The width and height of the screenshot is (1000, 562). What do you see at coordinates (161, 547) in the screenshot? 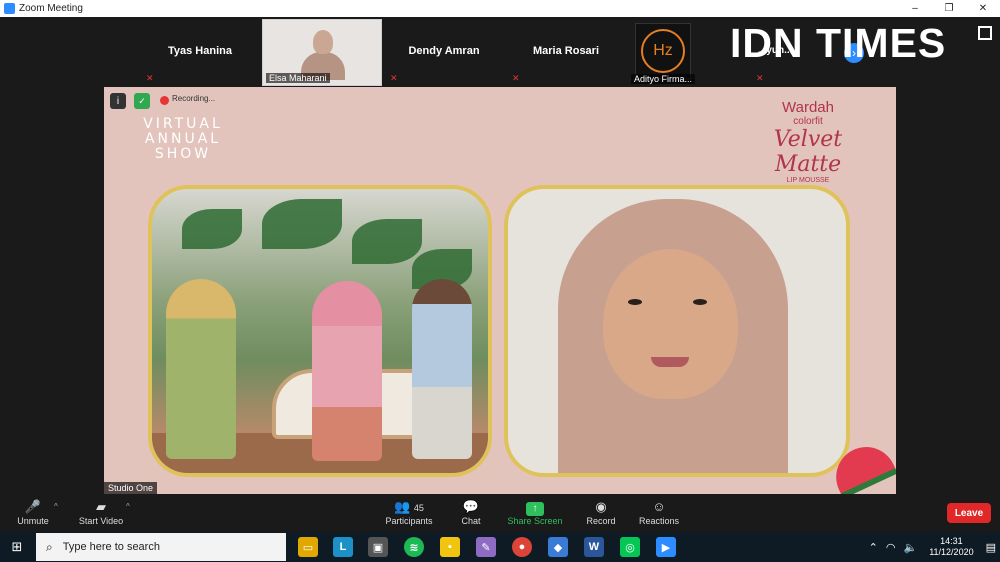
I see `taskbar-search-box: ⌕ Type here to search` at bounding box center [161, 547].